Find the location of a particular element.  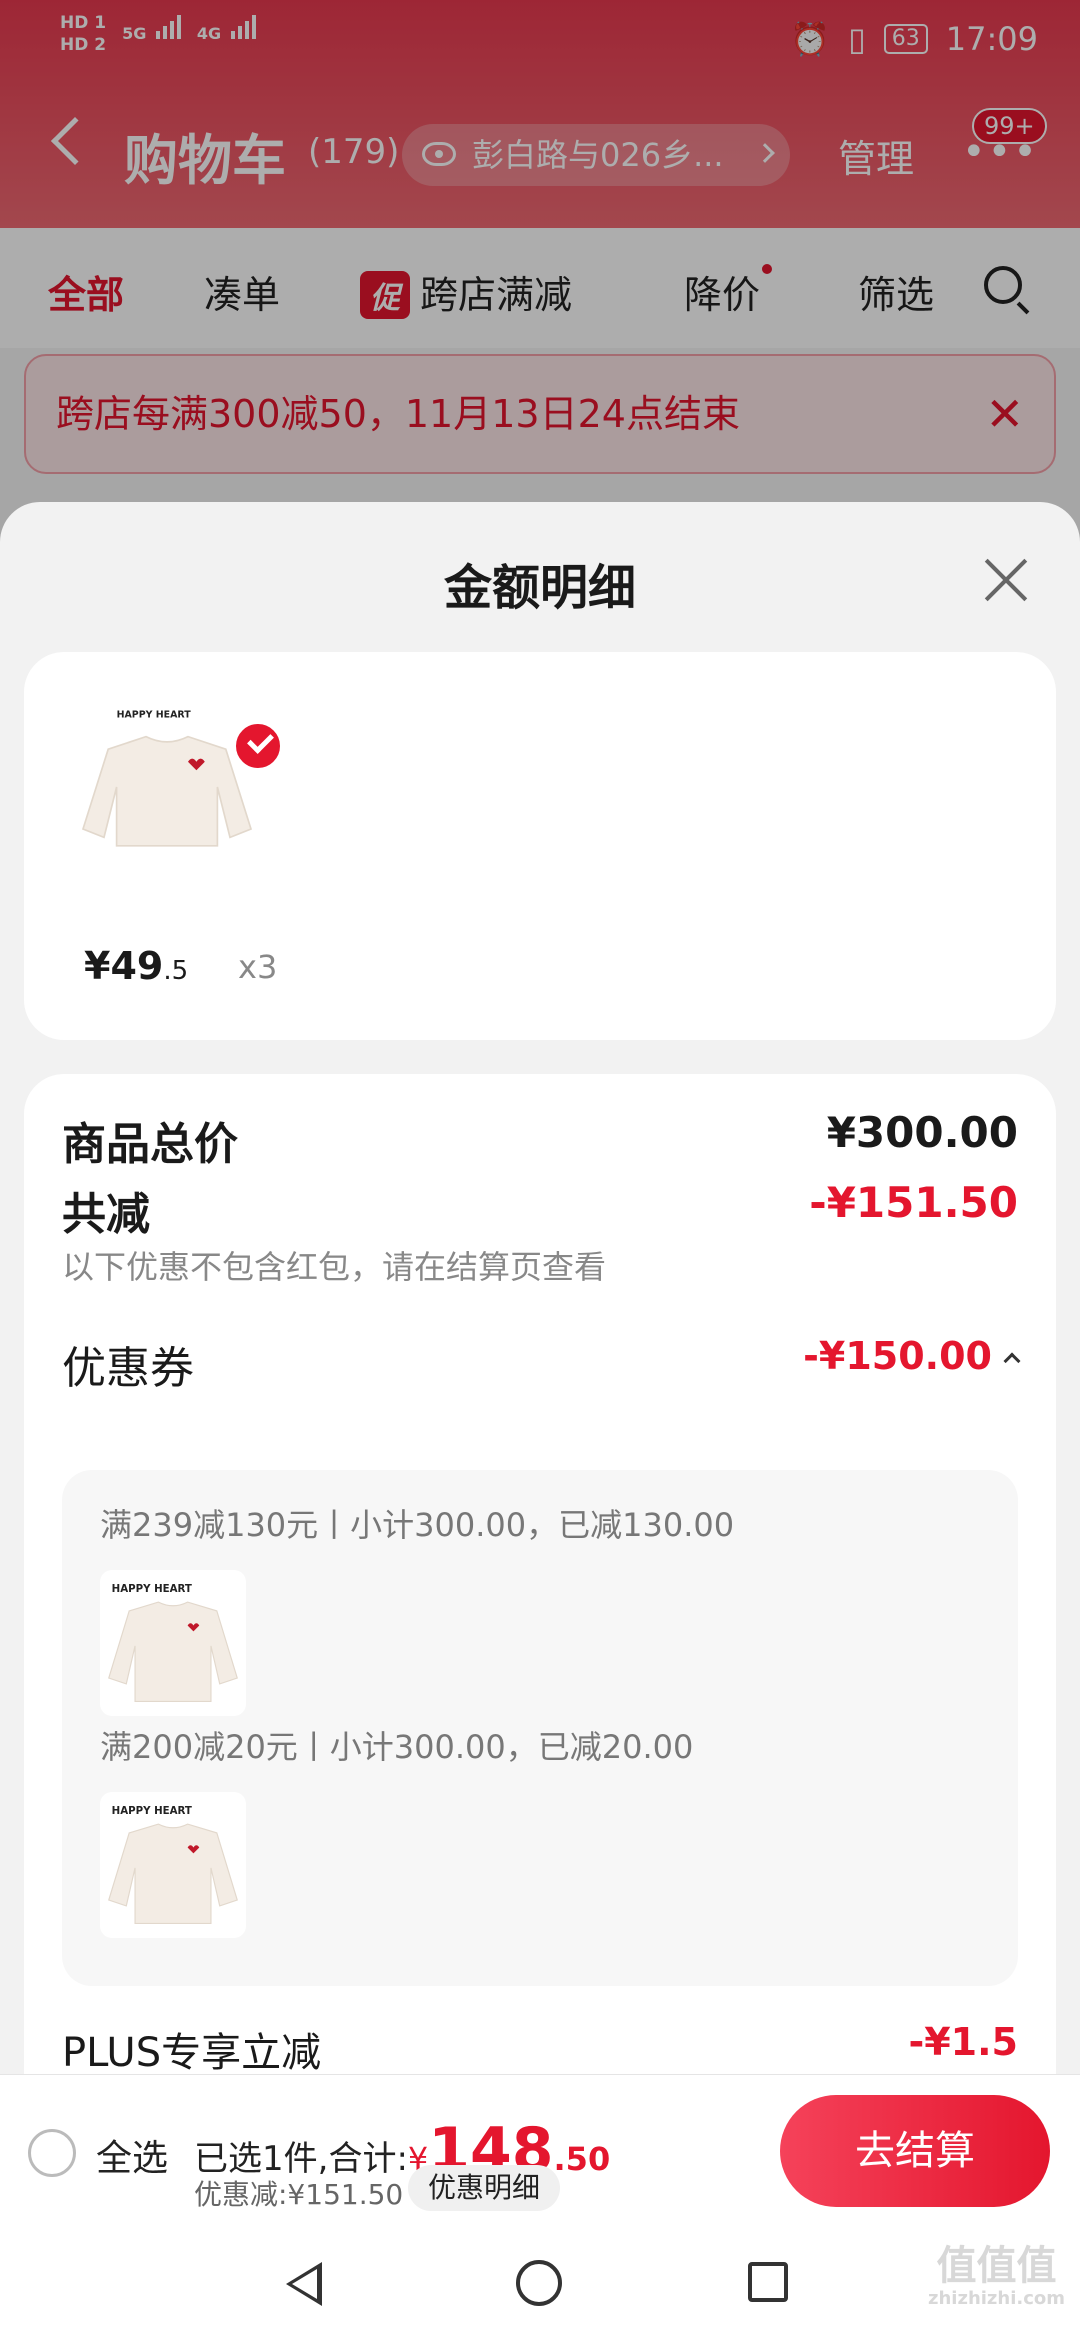

sheet-title: 金额明细 is located at coordinates (539, 588).